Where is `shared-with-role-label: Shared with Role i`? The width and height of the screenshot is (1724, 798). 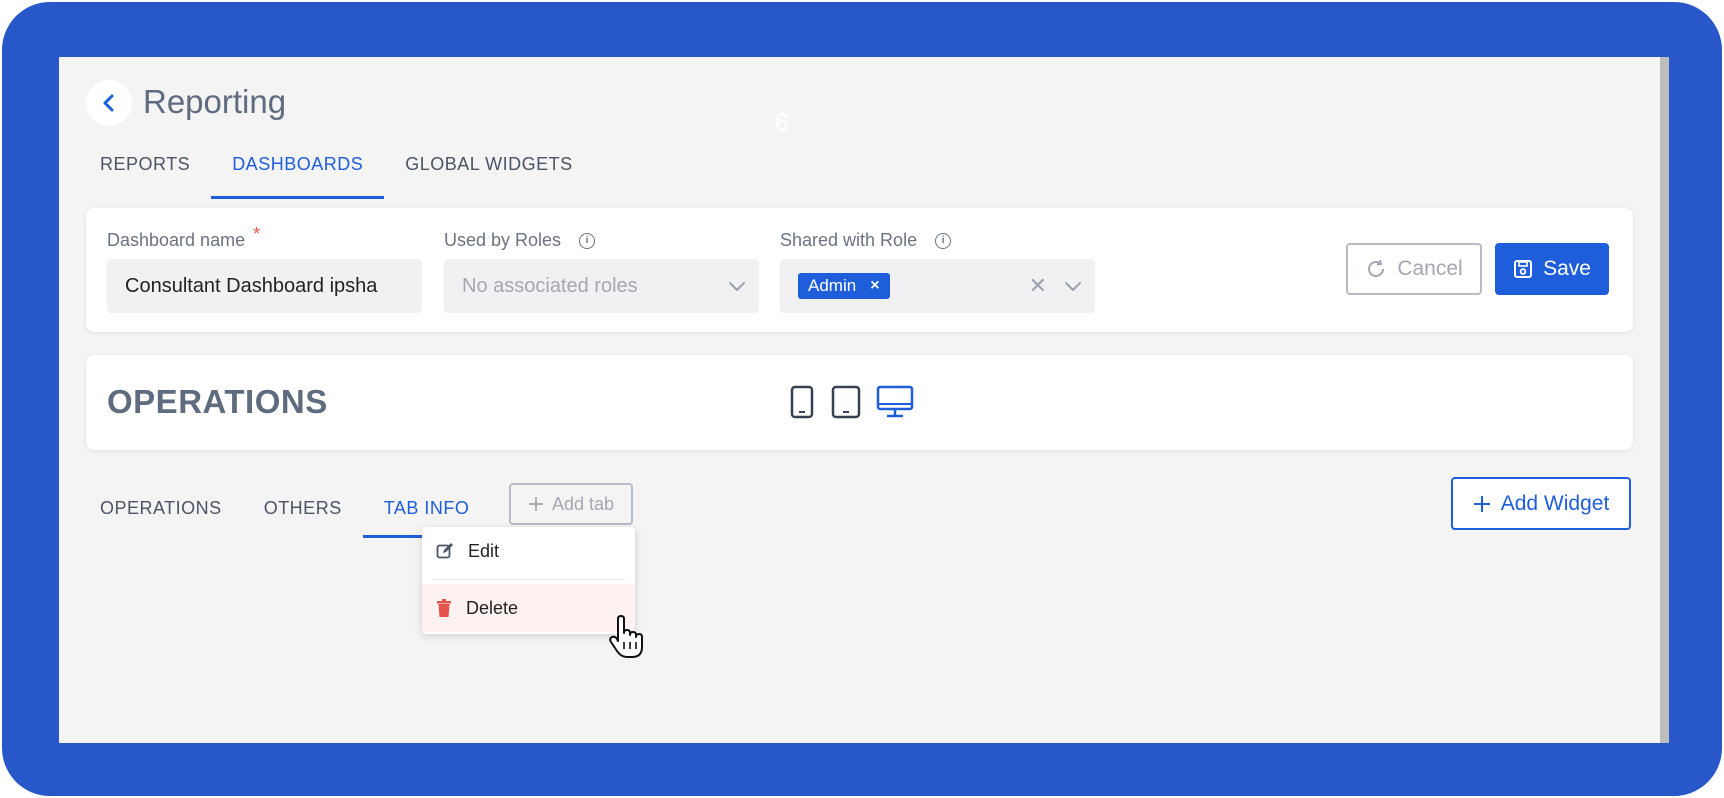 shared-with-role-label: Shared with Role i is located at coordinates (866, 240).